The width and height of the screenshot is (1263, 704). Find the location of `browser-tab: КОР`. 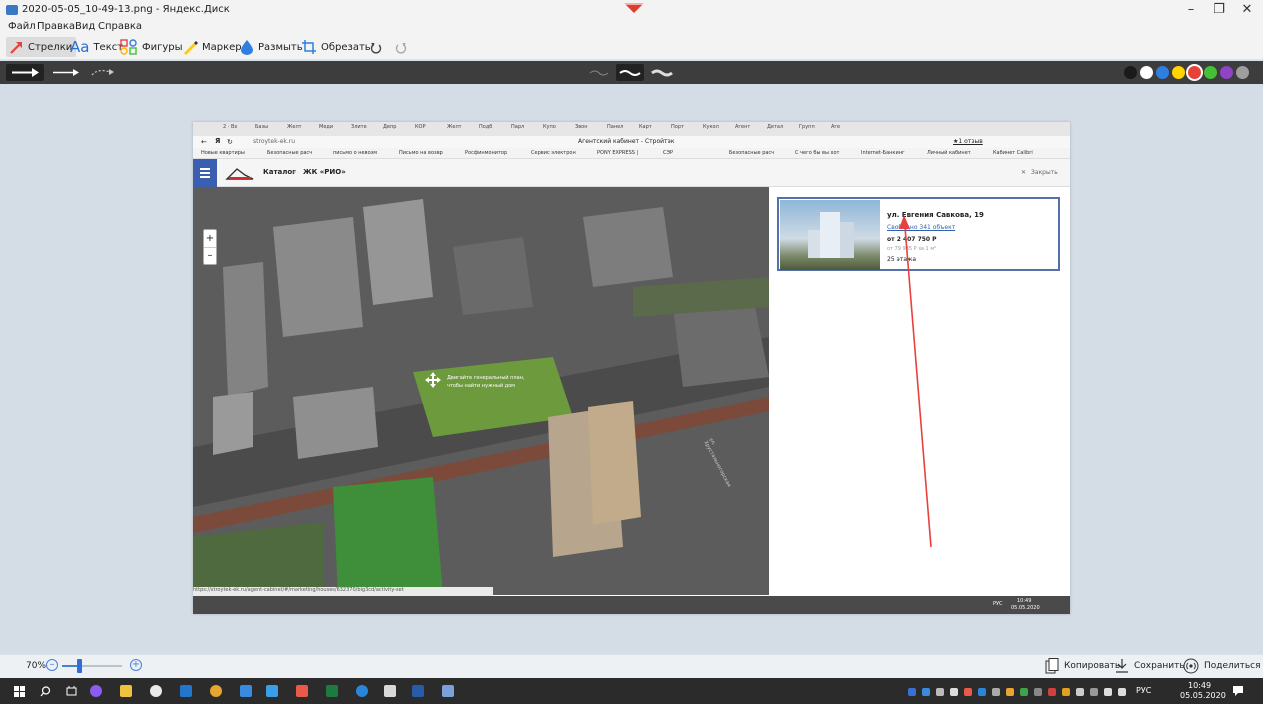

browser-tab: КОР is located at coordinates (420, 127).